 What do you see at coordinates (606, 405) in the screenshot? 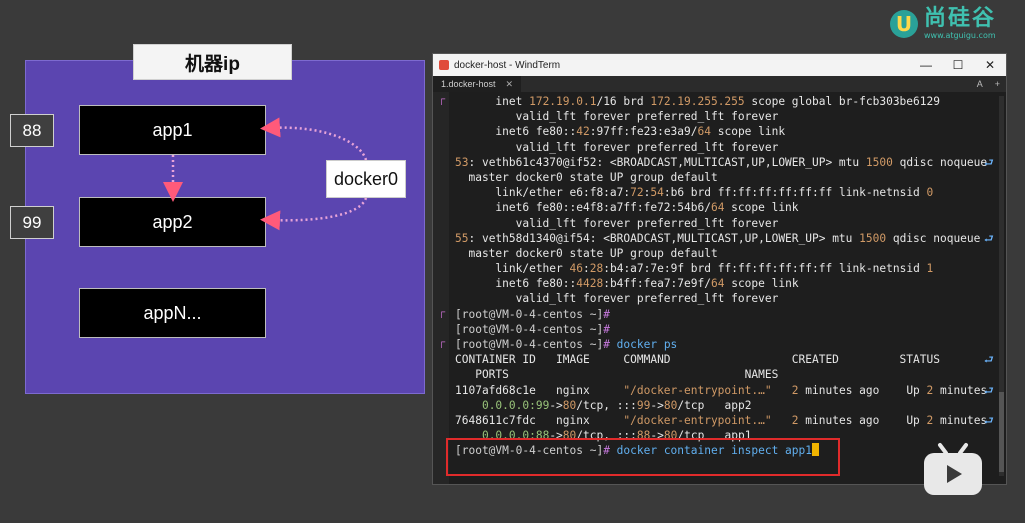
I see `terminal-text: /tcp, :::` at bounding box center [606, 405].